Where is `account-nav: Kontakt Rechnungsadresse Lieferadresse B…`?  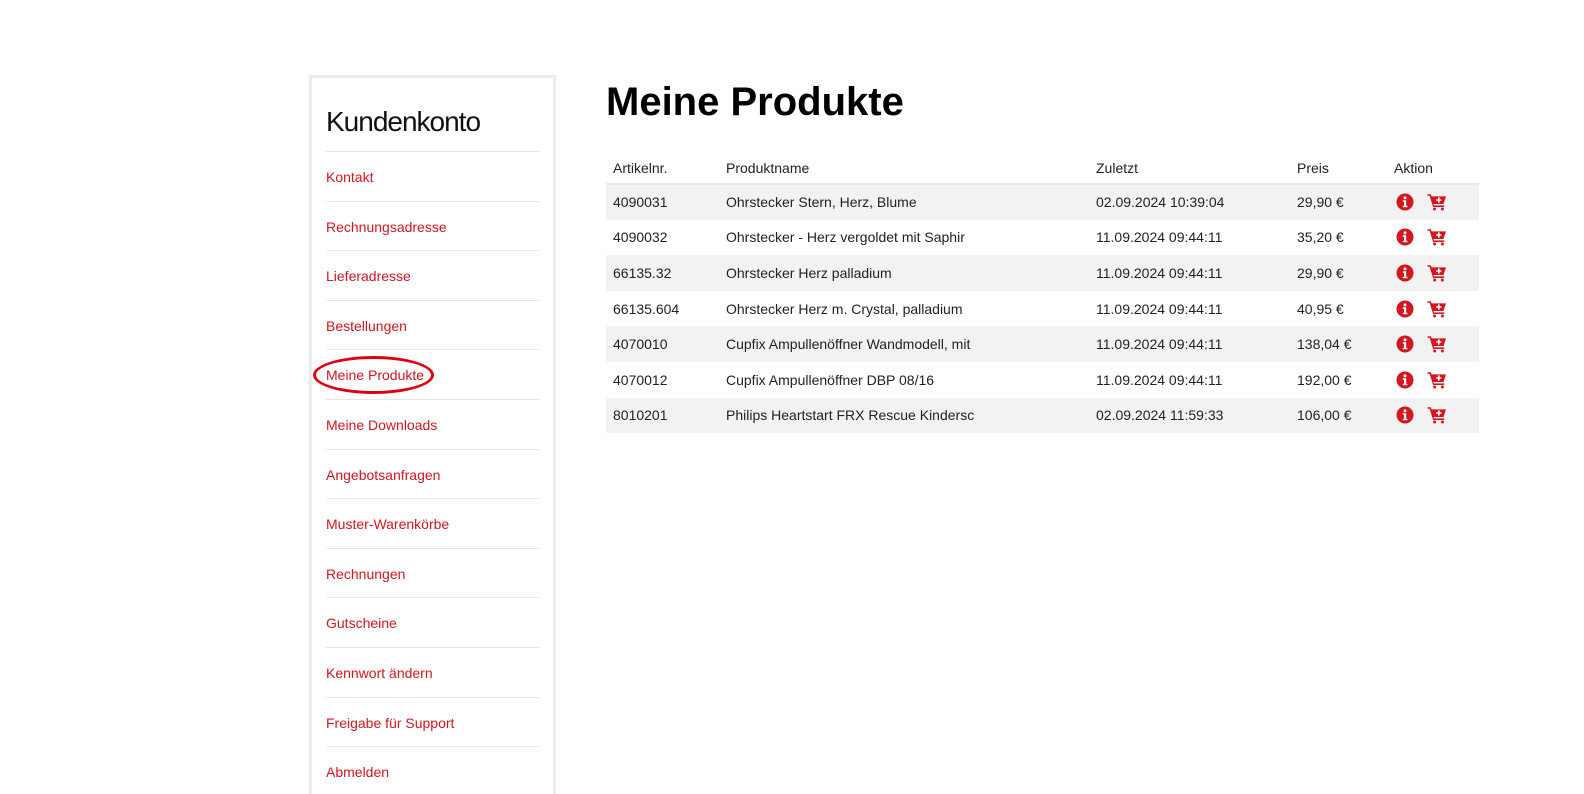 account-nav: Kontakt Rechnungsadresse Lieferadresse B… is located at coordinates (426, 473).